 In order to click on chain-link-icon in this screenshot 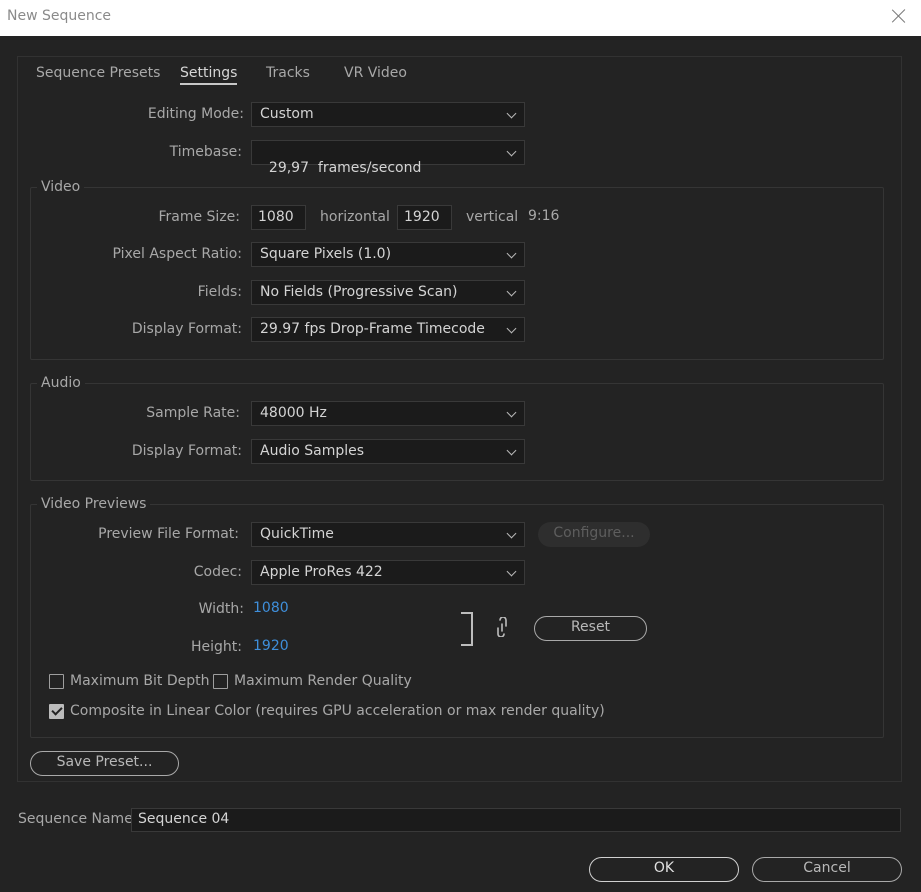, I will do `click(502, 627)`.